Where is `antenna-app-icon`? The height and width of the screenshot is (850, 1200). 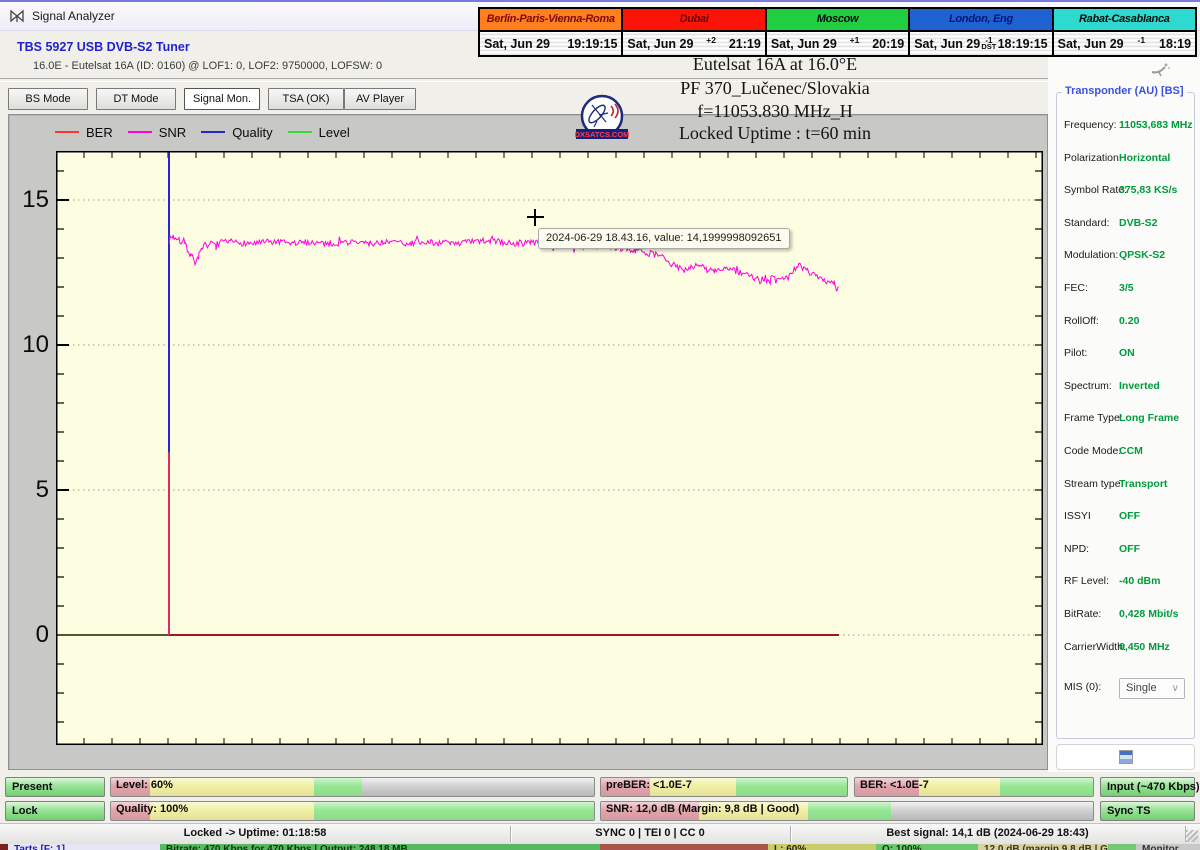 antenna-app-icon is located at coordinates (17, 16).